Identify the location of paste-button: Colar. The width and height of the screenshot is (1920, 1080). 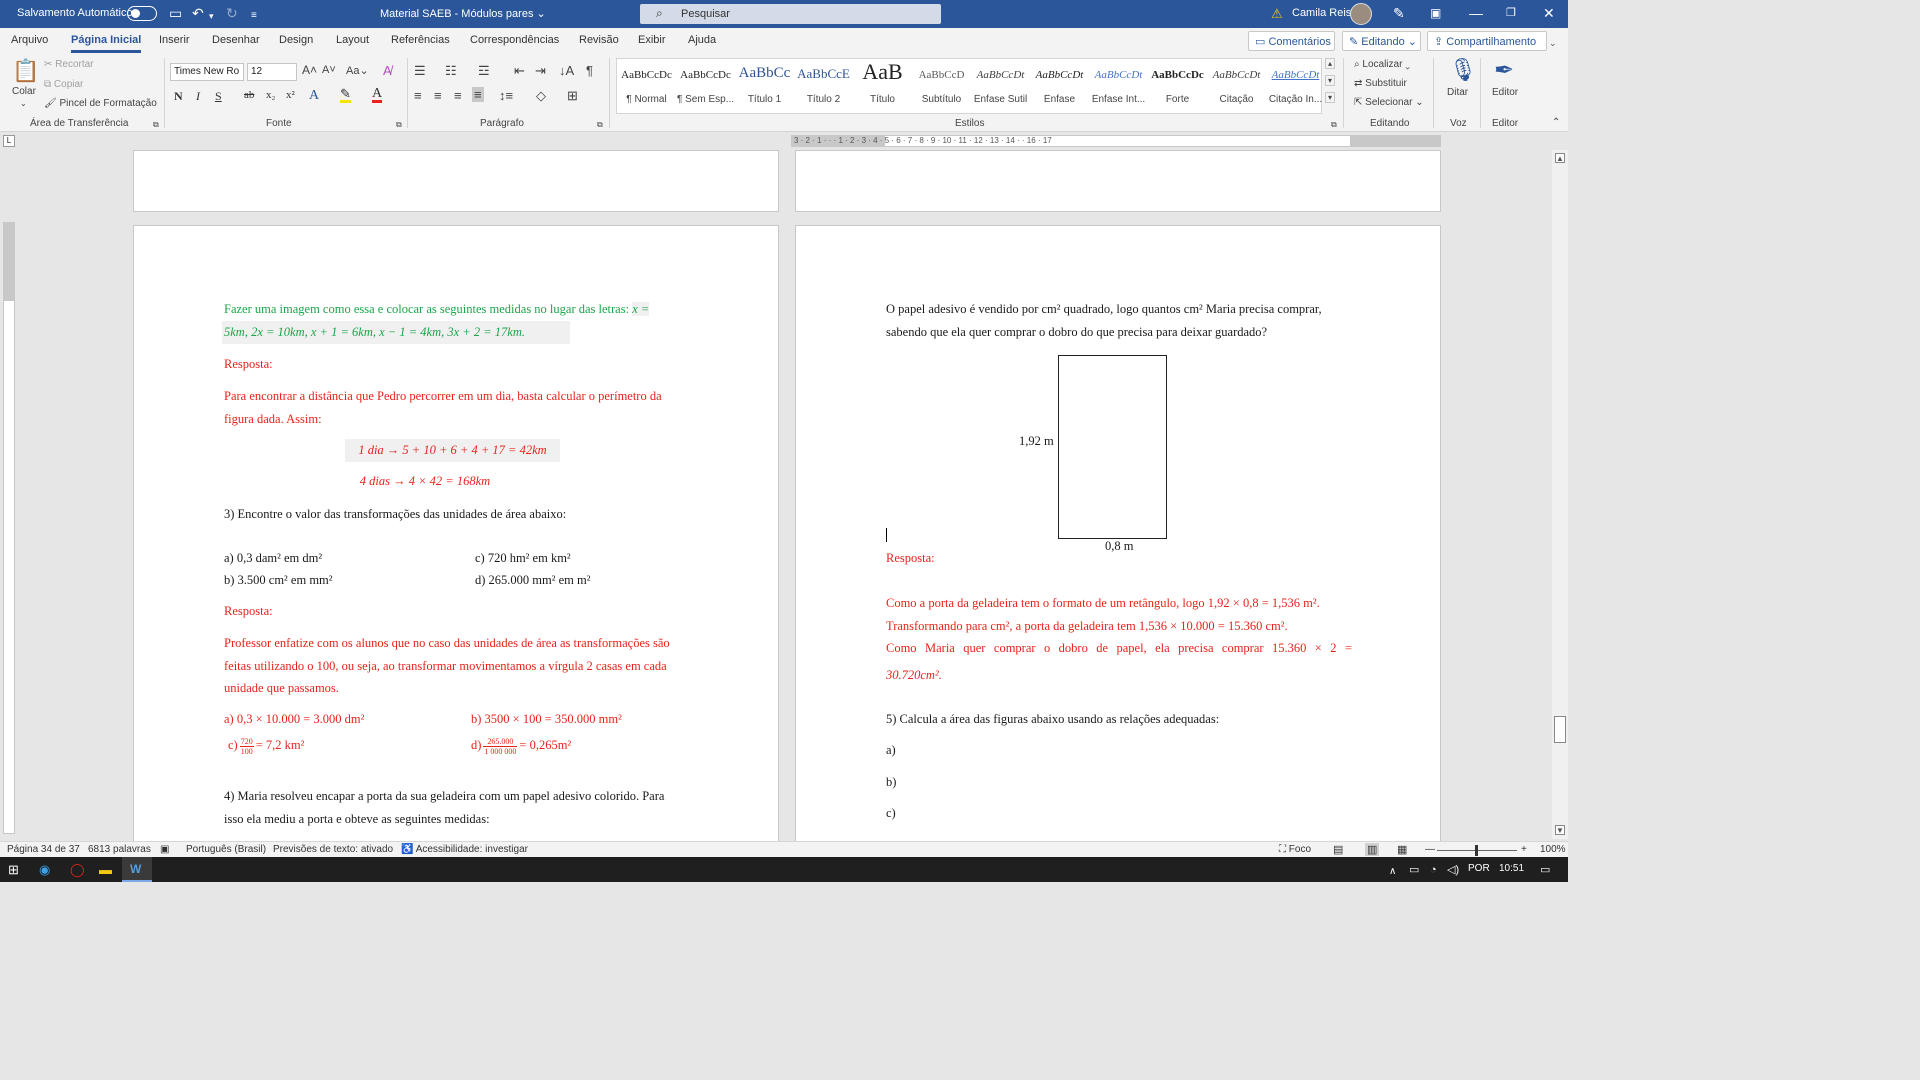
(24, 91).